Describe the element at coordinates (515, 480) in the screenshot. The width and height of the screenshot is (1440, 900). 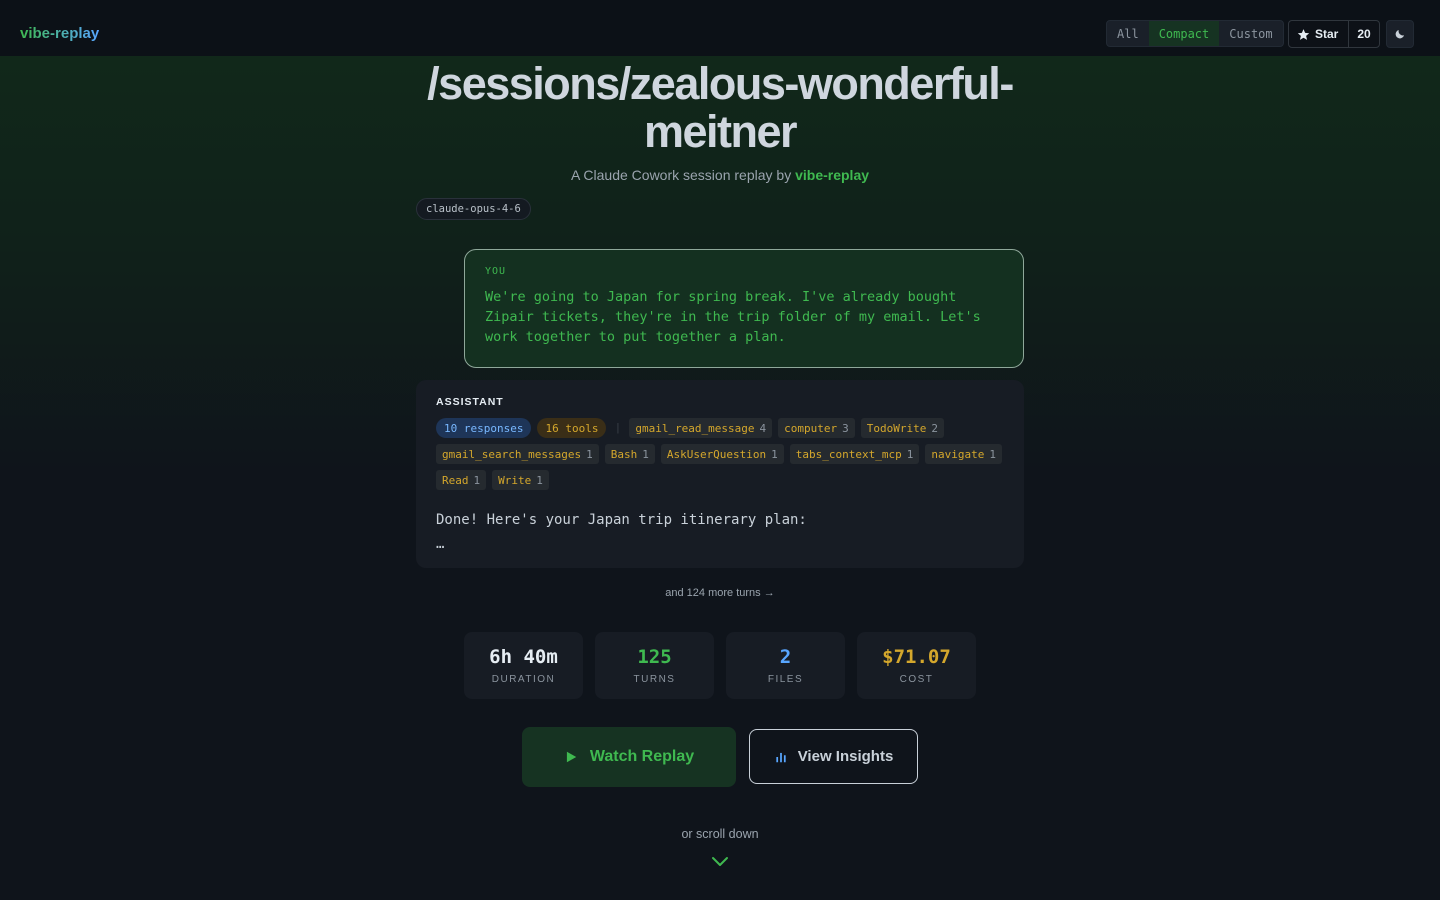
I see `tool-chip-name: Write` at that location.